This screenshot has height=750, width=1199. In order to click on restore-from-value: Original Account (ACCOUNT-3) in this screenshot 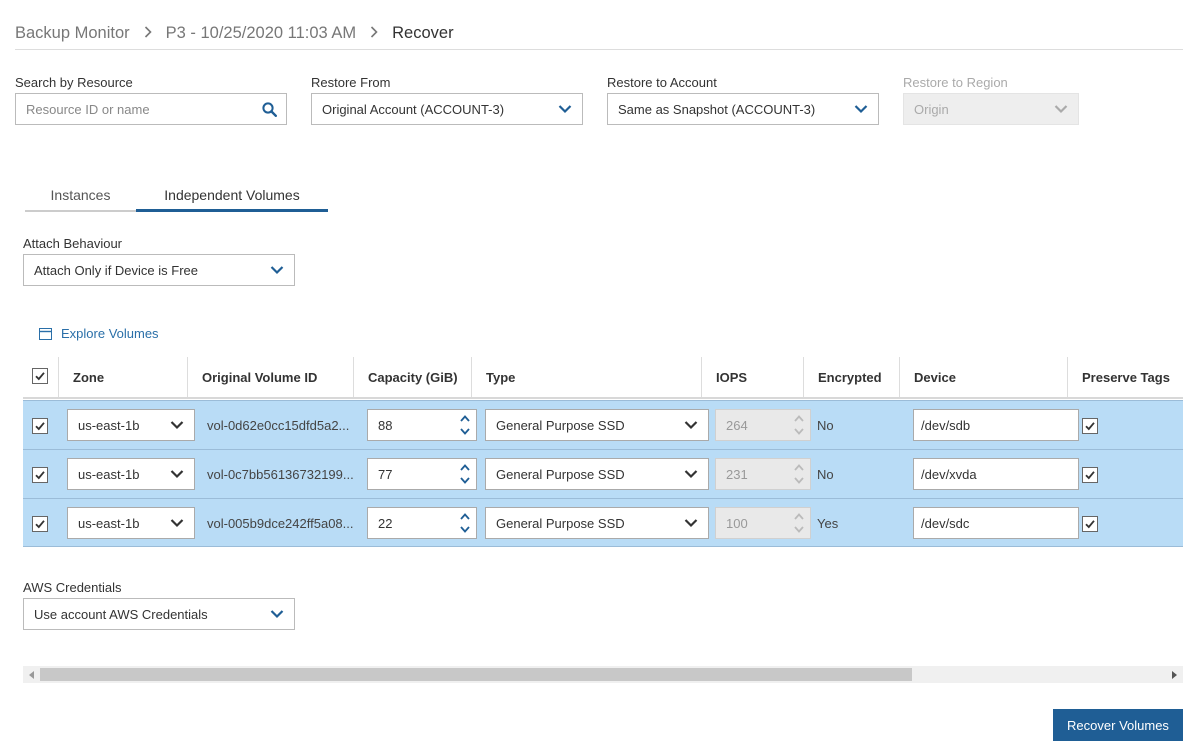, I will do `click(413, 109)`.